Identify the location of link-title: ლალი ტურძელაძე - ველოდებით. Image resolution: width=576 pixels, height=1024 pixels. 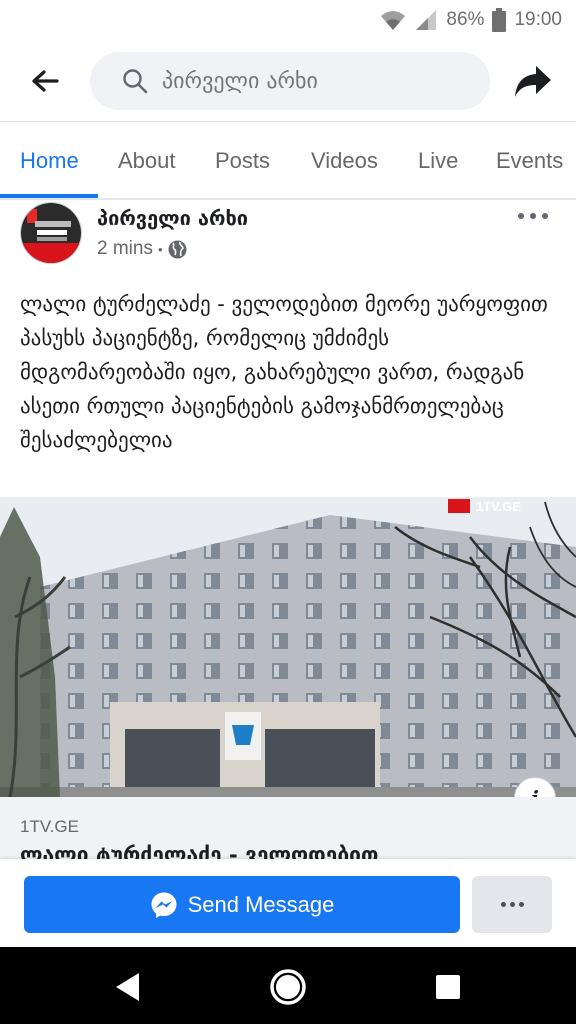
(199, 851).